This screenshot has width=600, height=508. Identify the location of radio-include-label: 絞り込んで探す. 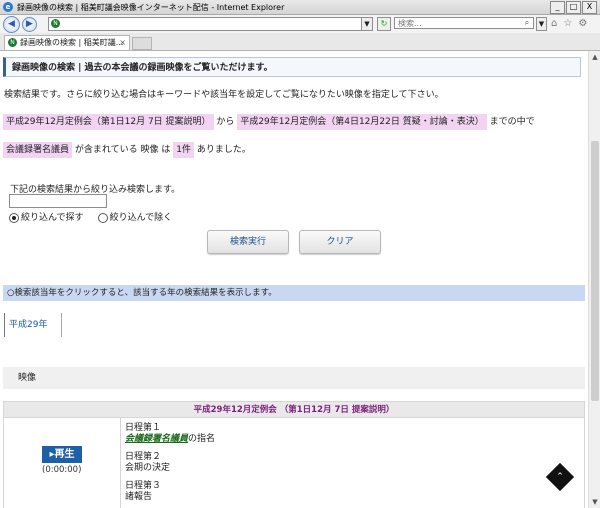
(52, 218).